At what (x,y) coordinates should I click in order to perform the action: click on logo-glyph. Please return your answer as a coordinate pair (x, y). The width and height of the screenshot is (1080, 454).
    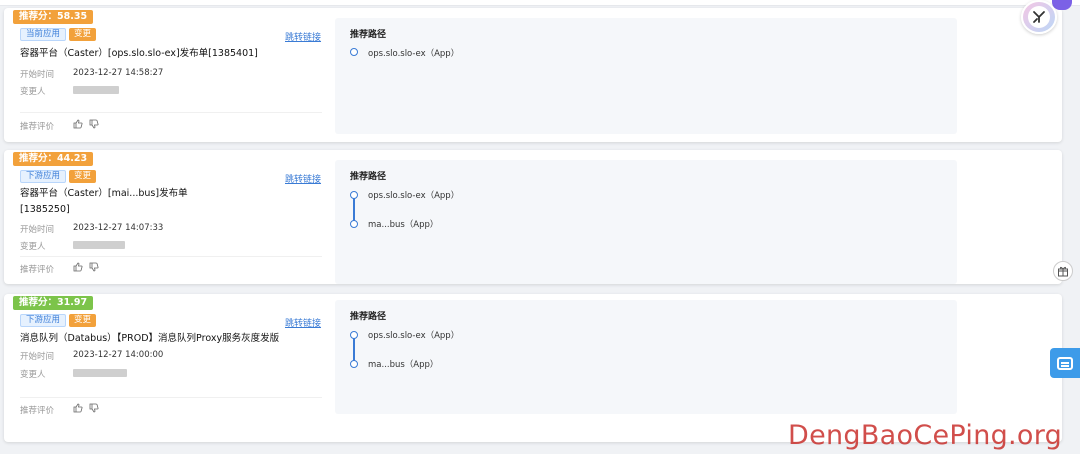
    Looking at the image, I should click on (1039, 17).